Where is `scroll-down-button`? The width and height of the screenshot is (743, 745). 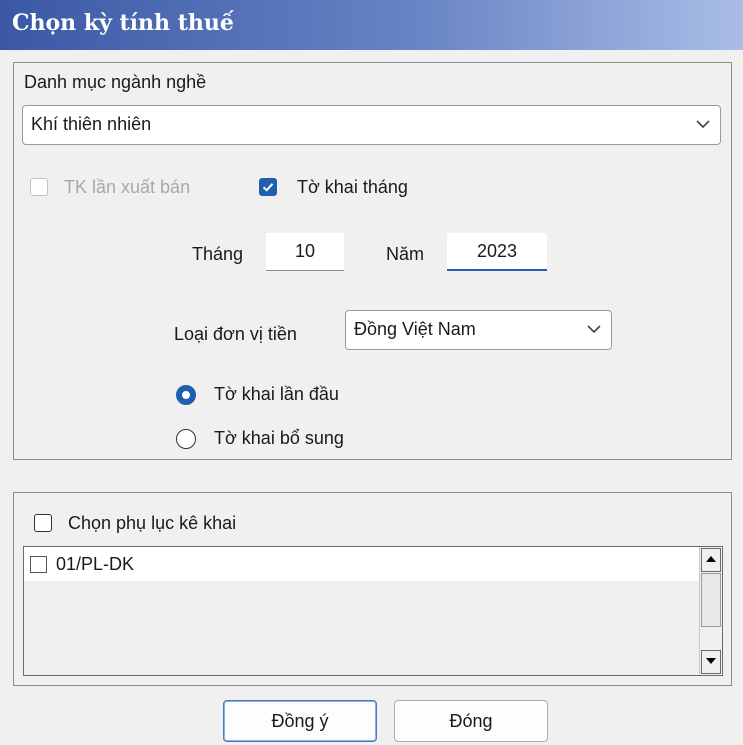
scroll-down-button is located at coordinates (711, 662).